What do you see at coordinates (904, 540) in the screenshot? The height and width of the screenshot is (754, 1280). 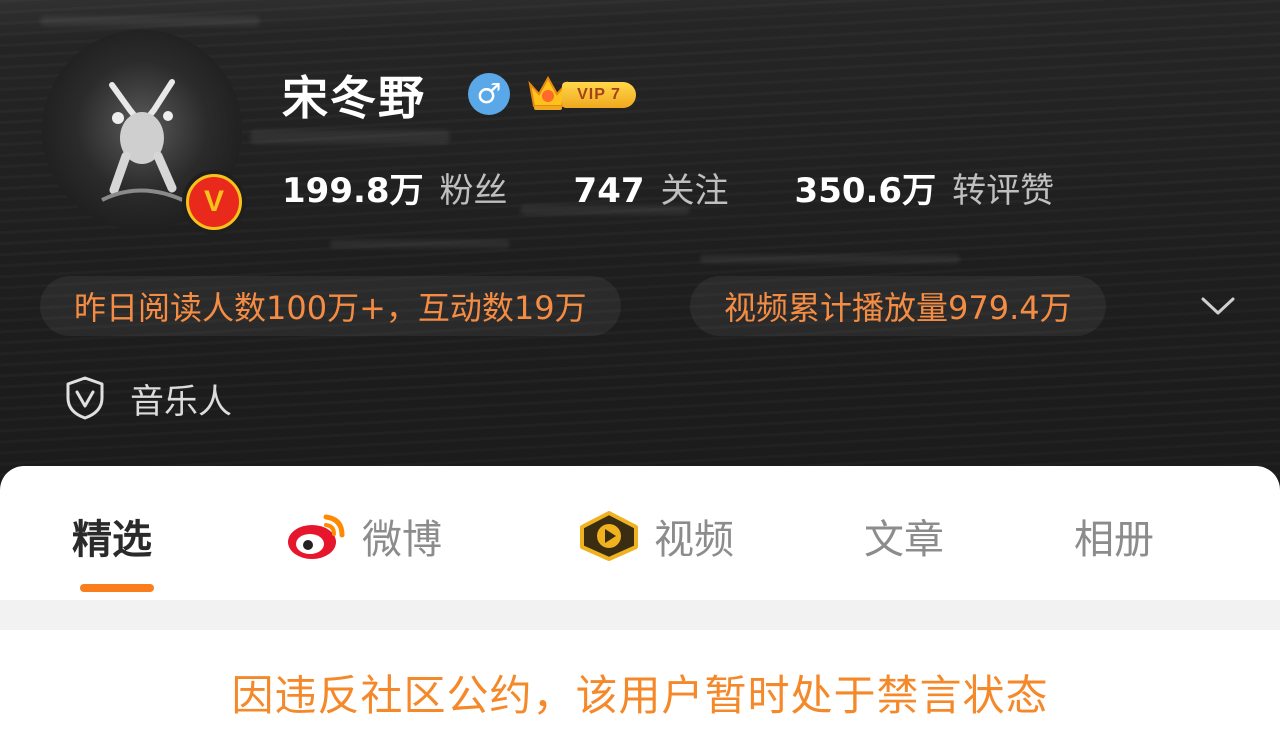 I see `tab-label: 文章` at bounding box center [904, 540].